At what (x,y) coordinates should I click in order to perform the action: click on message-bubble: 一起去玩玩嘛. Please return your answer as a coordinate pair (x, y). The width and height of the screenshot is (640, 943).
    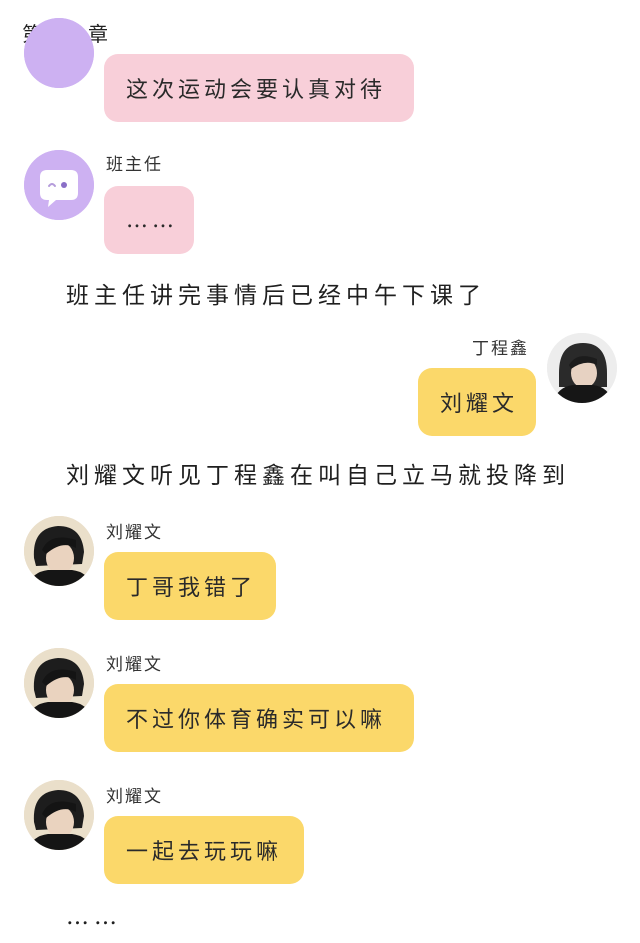
    Looking at the image, I should click on (204, 850).